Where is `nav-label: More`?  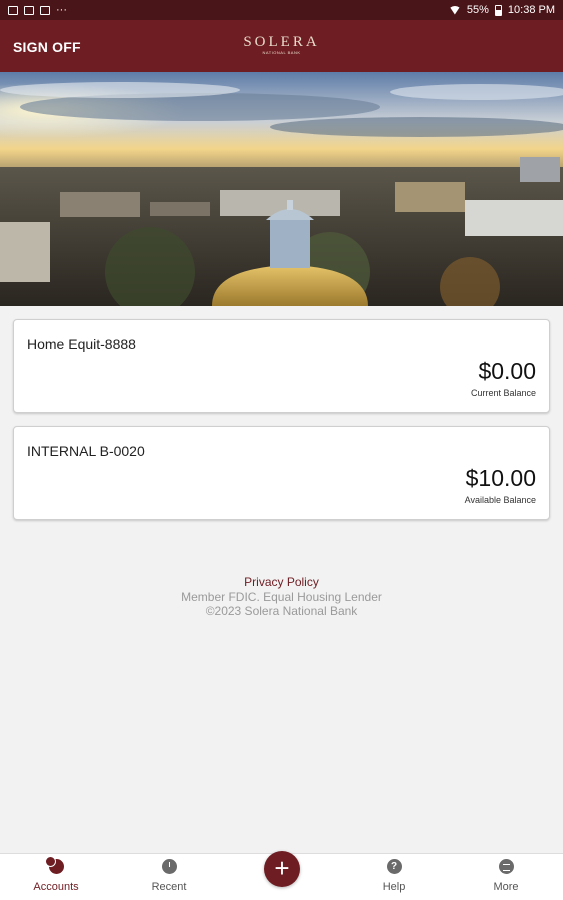
nav-label: More is located at coordinates (506, 887).